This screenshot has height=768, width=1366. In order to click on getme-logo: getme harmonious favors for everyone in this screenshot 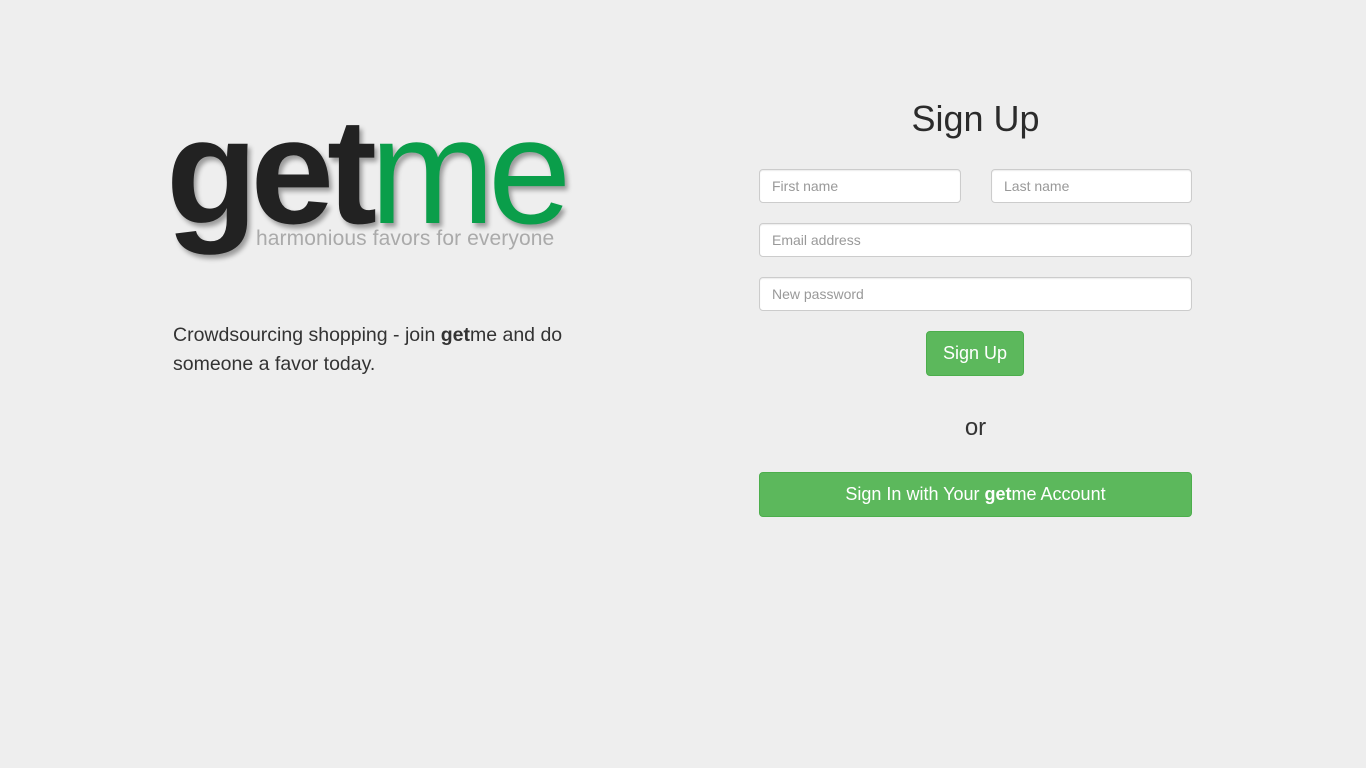, I will do `click(376, 186)`.